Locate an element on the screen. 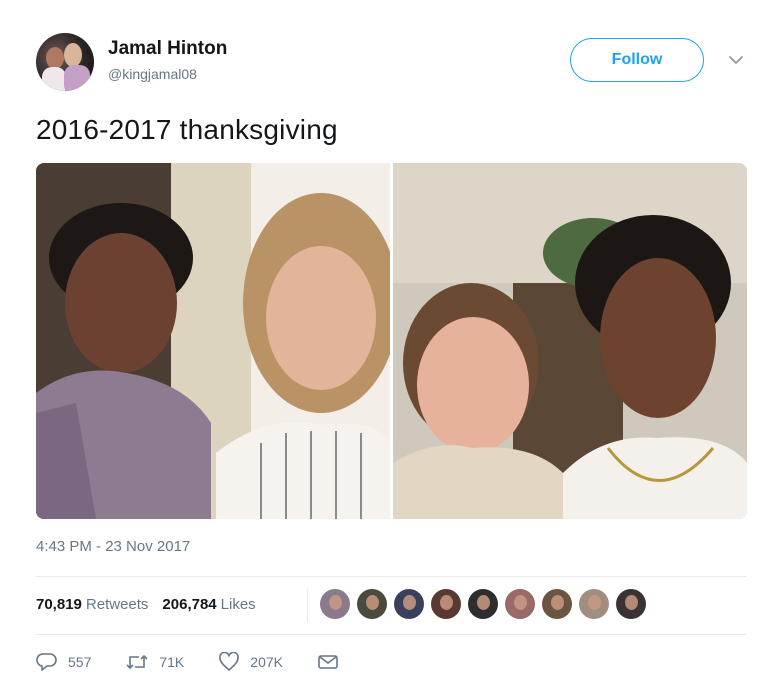 This screenshot has height=694, width=780. retweets-label: Retweets is located at coordinates (117, 604).